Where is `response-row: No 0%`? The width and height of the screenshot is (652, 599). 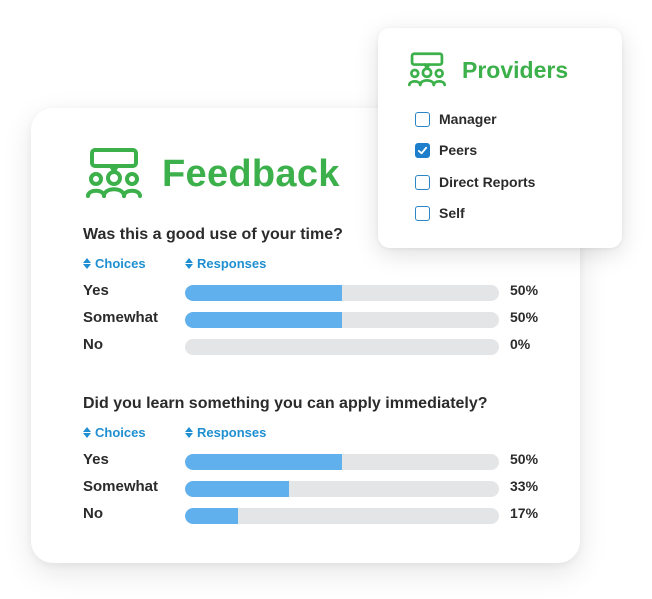 response-row: No 0% is located at coordinates (333, 346).